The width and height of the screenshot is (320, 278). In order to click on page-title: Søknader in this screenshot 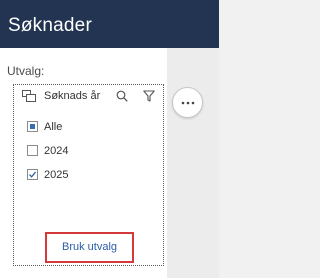, I will do `click(50, 25)`.